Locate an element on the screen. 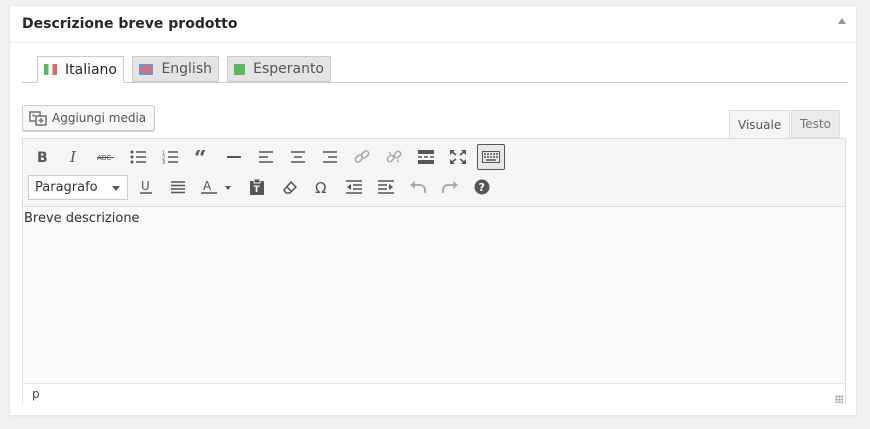  tab-text: Testo is located at coordinates (815, 124).